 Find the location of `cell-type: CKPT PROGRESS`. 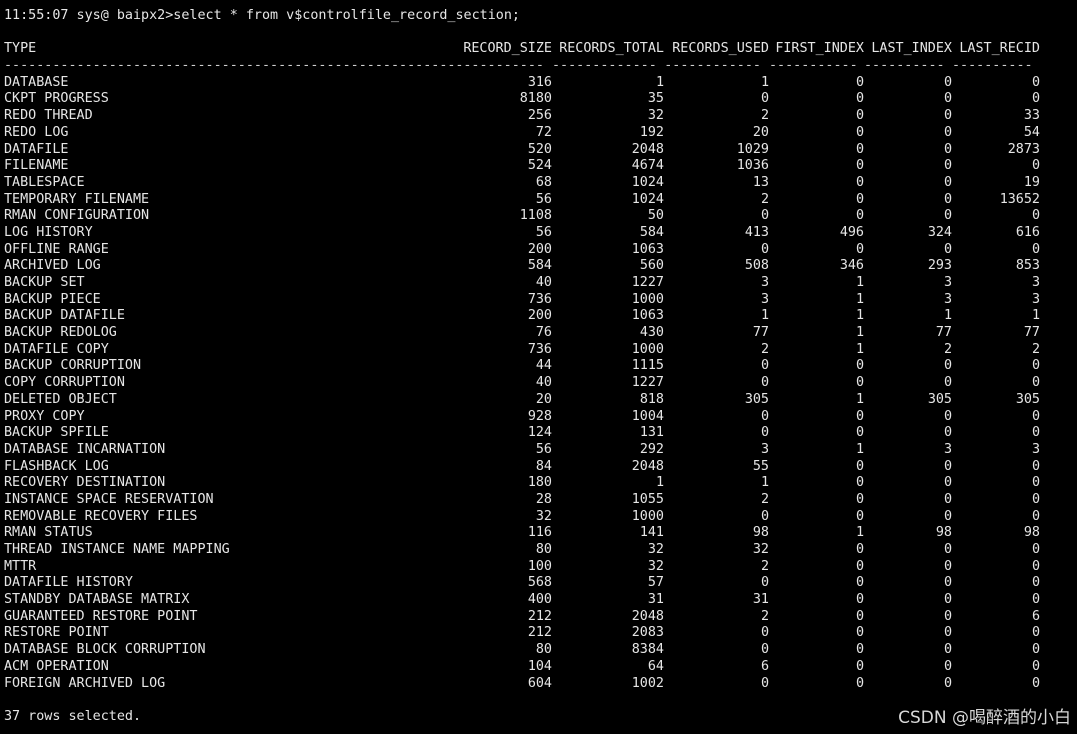

cell-type: CKPT PROGRESS is located at coordinates (56, 99).